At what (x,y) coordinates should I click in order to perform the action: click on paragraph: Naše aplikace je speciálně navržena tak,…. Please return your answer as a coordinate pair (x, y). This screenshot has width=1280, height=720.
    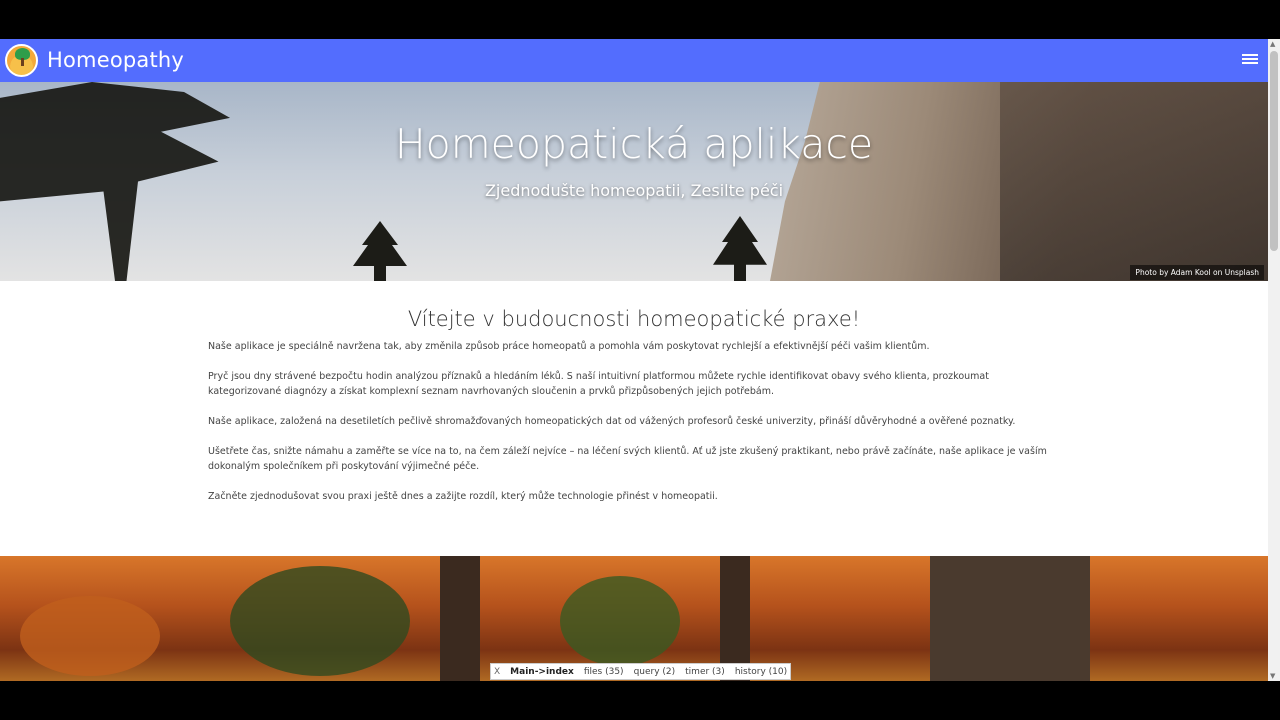
    Looking at the image, I should click on (569, 346).